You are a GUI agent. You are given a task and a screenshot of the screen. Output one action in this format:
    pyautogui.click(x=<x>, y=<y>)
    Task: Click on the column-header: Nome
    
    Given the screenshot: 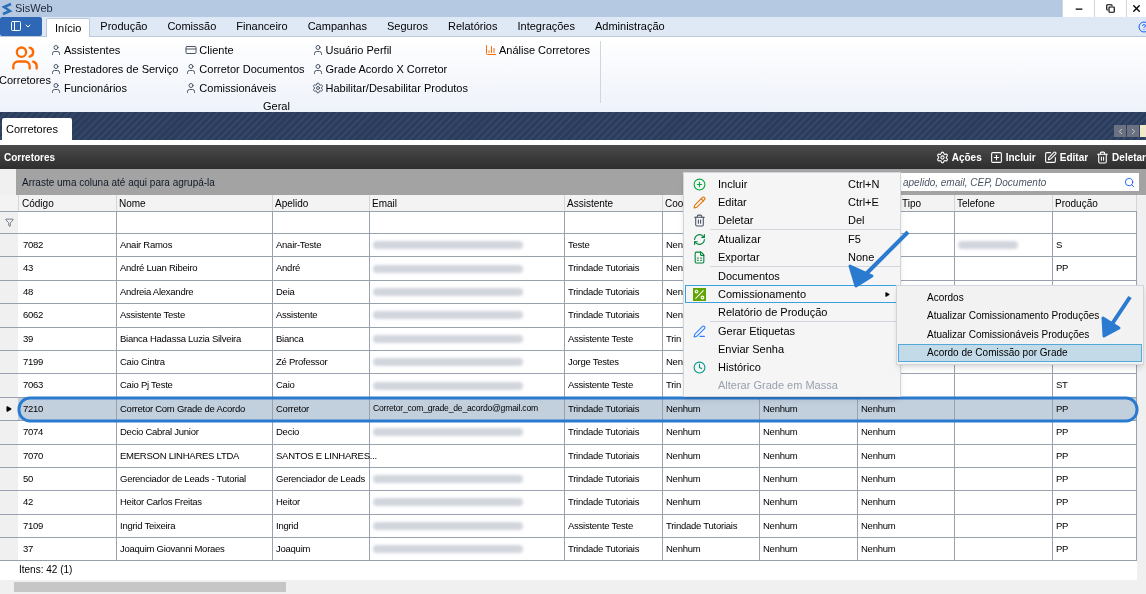 What is the action you would take?
    pyautogui.click(x=132, y=203)
    